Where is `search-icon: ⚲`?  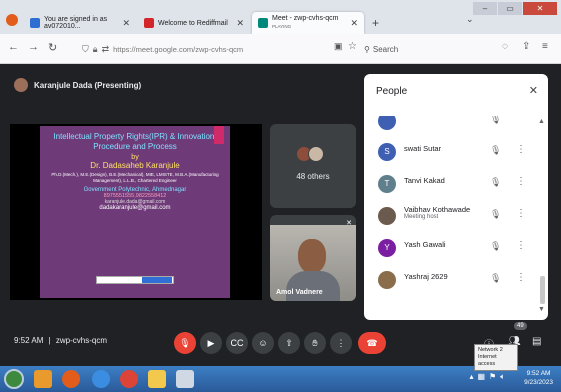 search-icon: ⚲ is located at coordinates (367, 49).